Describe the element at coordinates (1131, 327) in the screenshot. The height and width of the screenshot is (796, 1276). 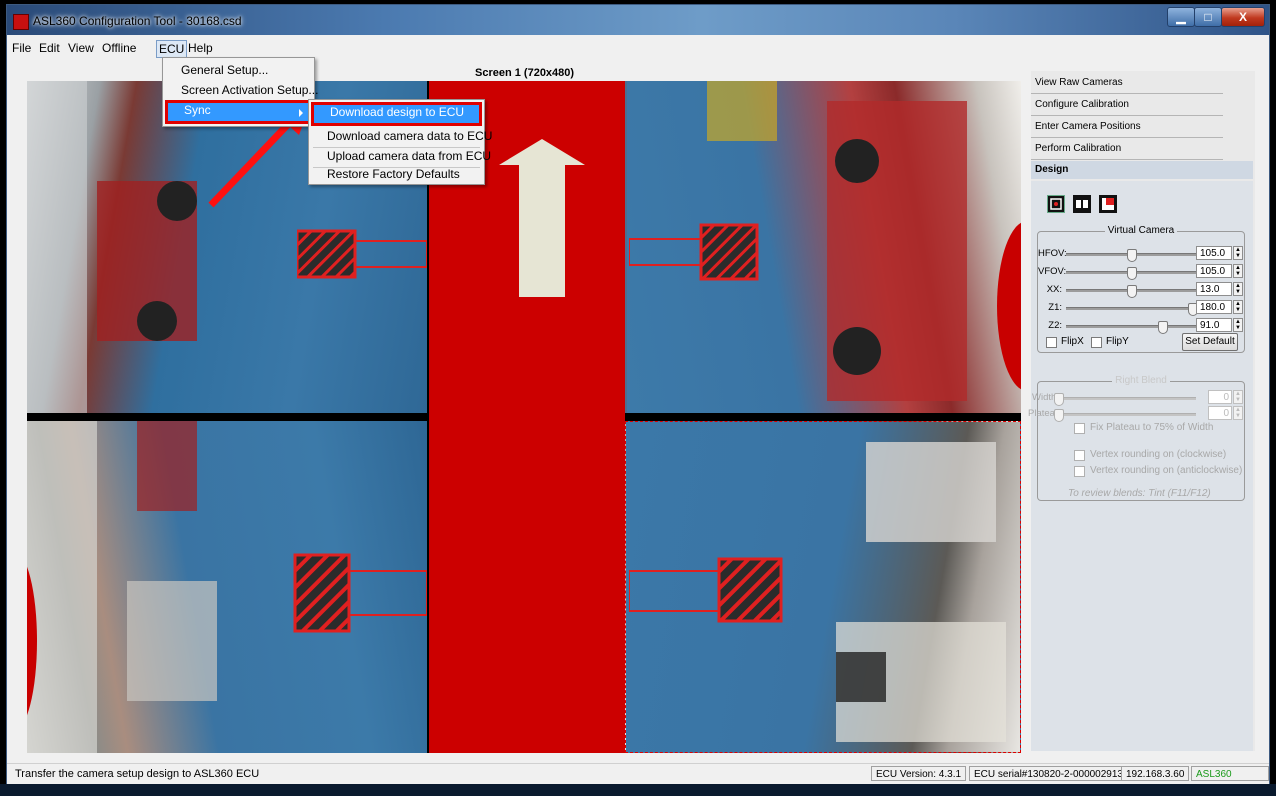
I see `z2-slider` at that location.